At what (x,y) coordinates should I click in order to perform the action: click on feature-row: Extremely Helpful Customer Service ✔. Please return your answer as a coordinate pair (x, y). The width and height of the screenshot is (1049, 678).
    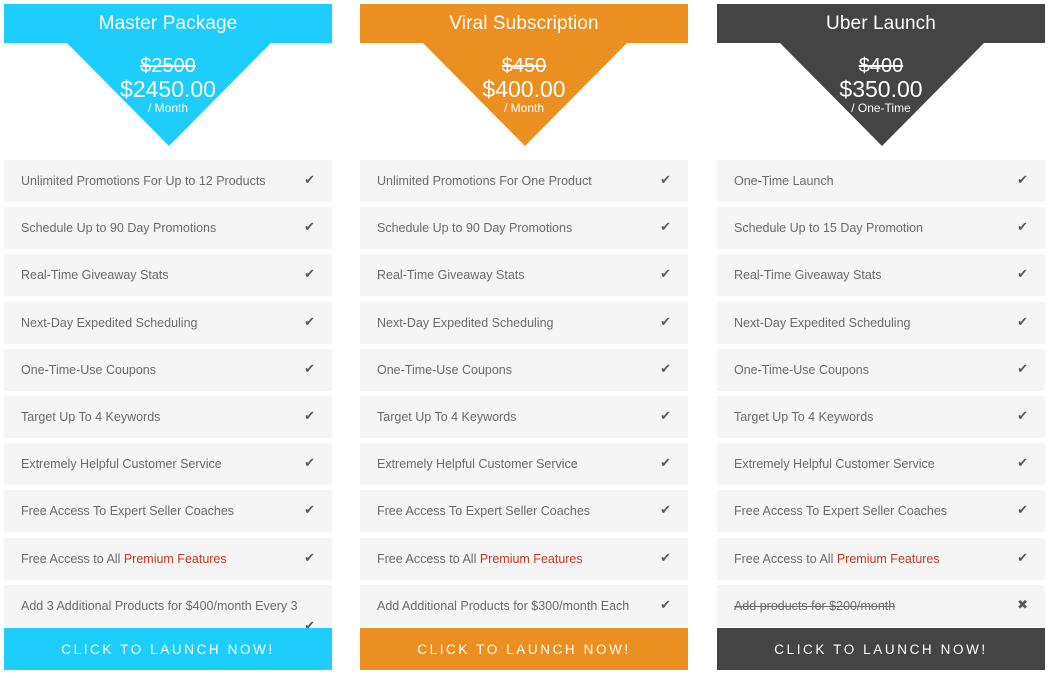
    Looking at the image, I should click on (168, 464).